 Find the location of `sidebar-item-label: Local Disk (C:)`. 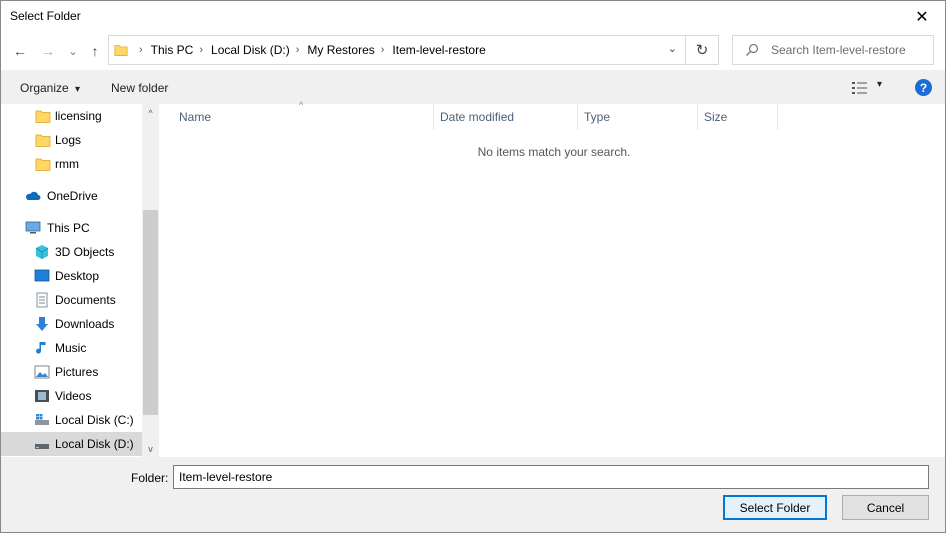

sidebar-item-label: Local Disk (C:) is located at coordinates (94, 420).